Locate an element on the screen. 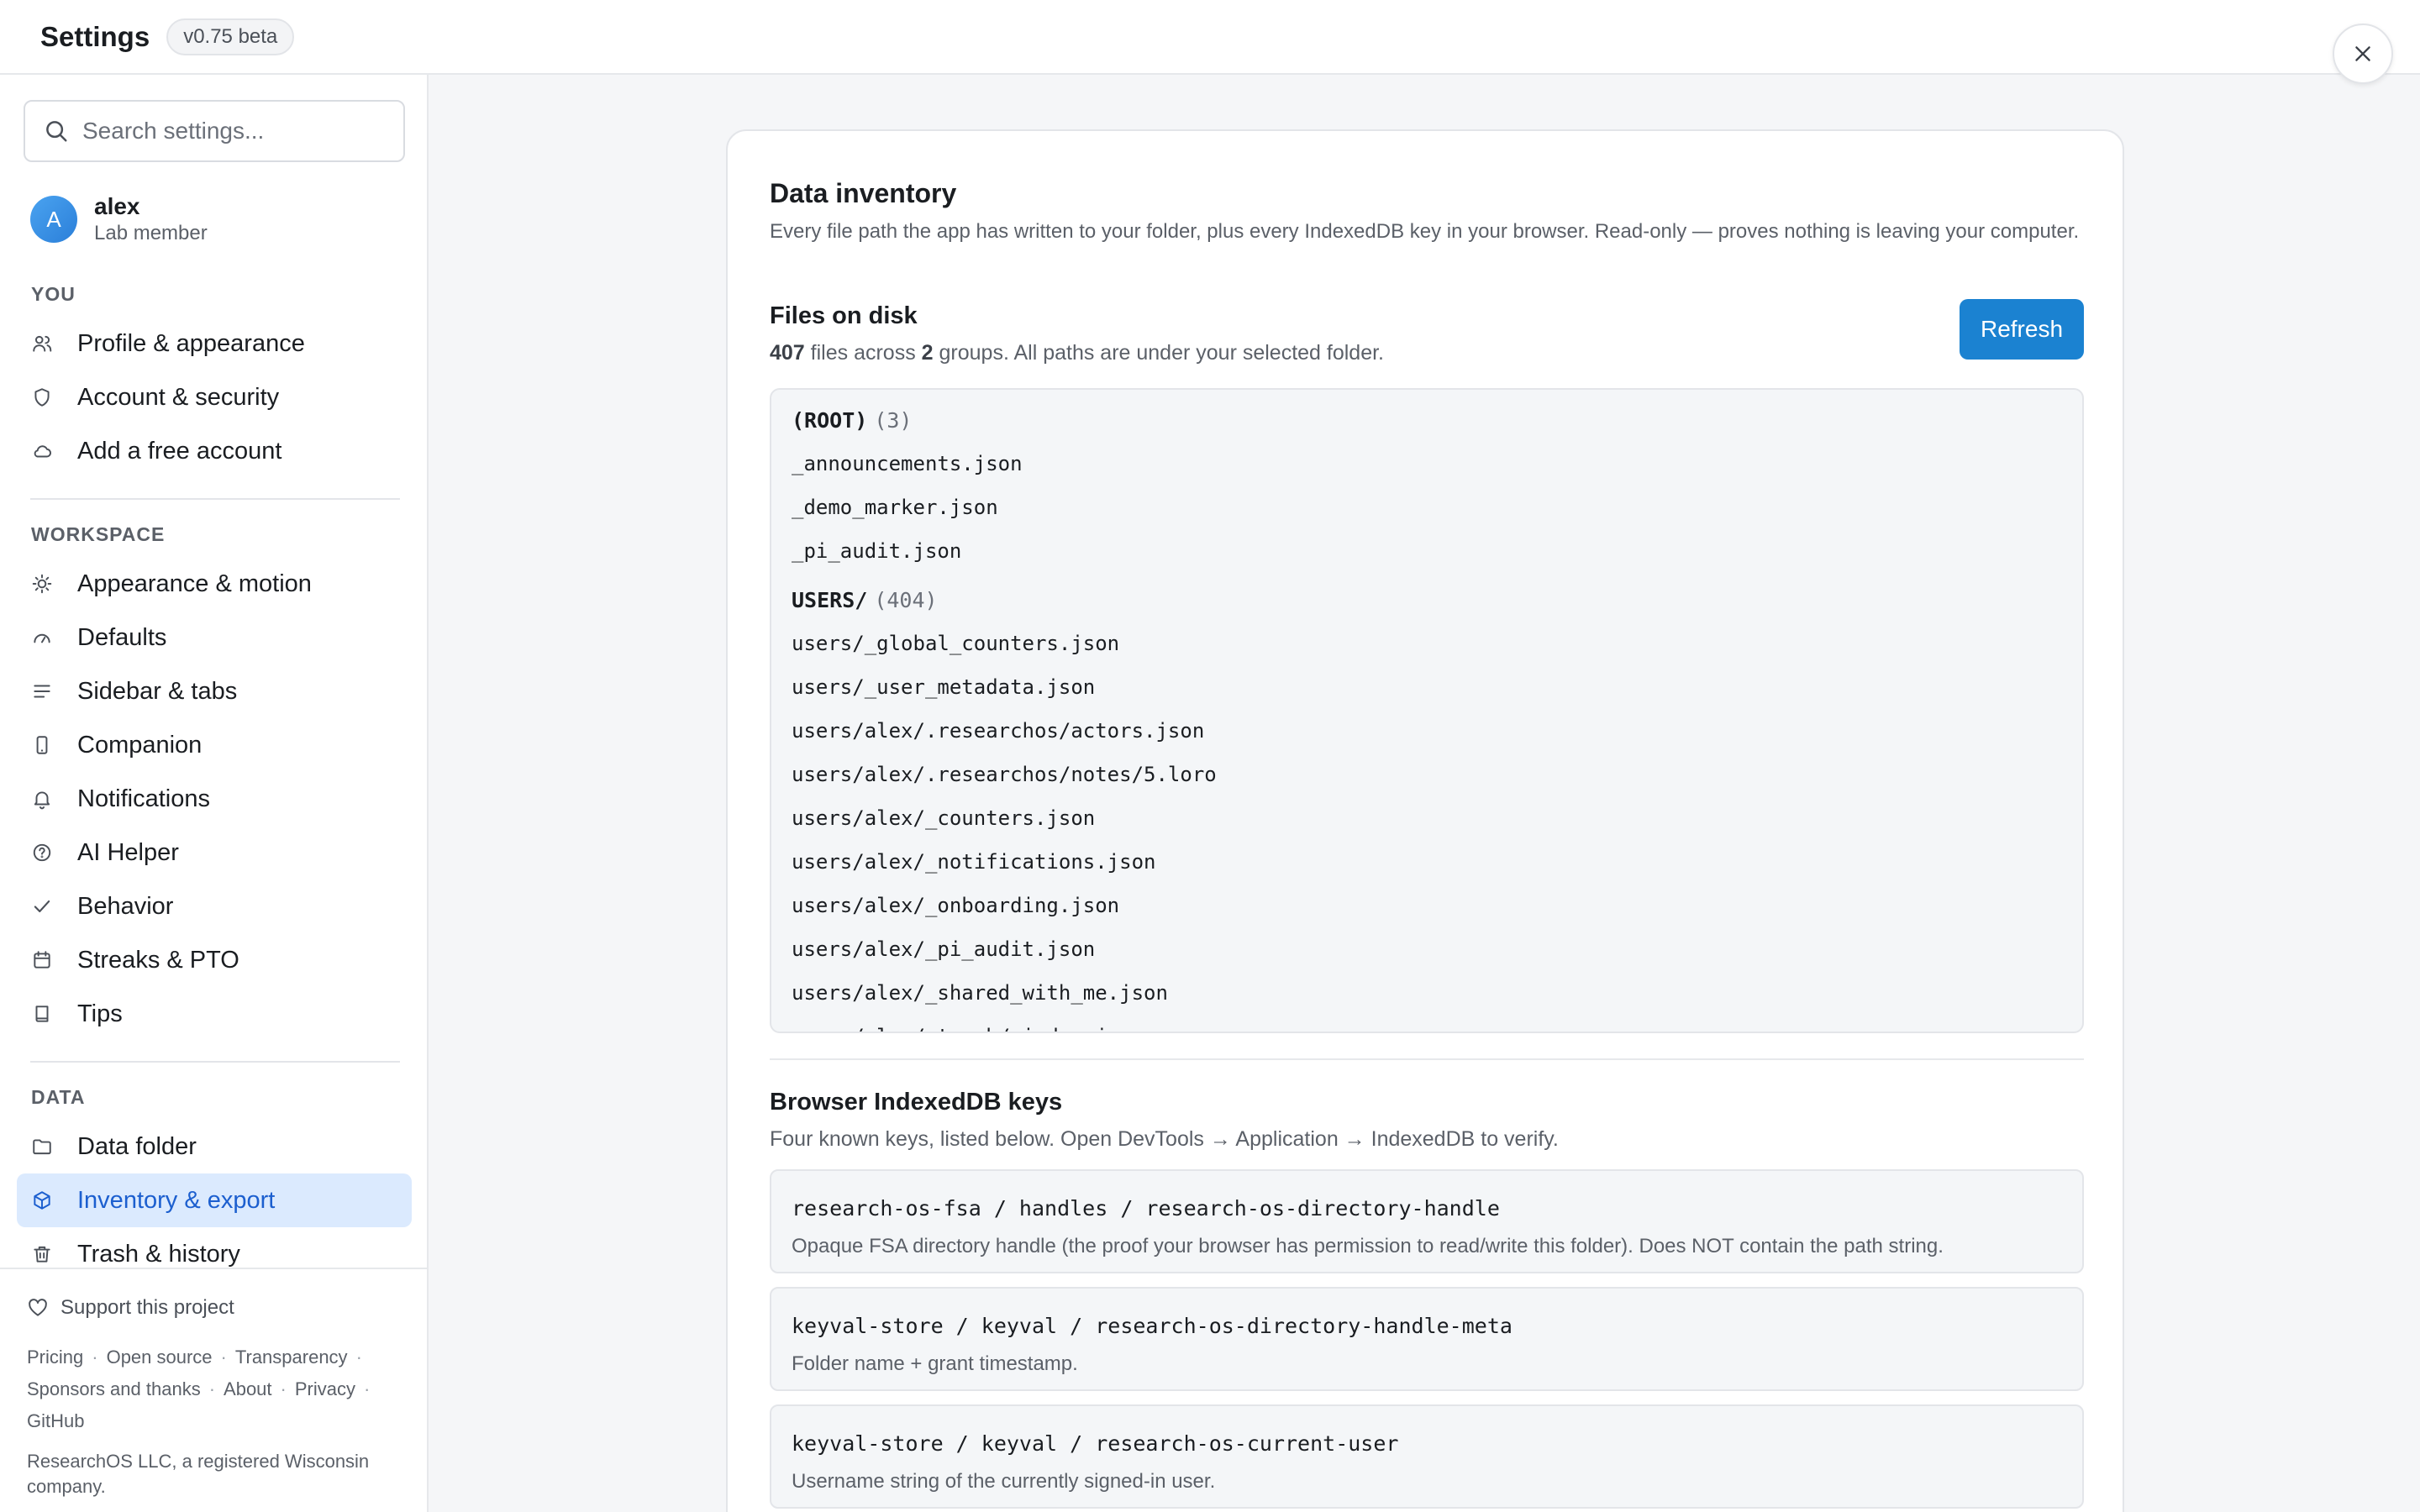  footer-link-about: About is located at coordinates (248, 1388).